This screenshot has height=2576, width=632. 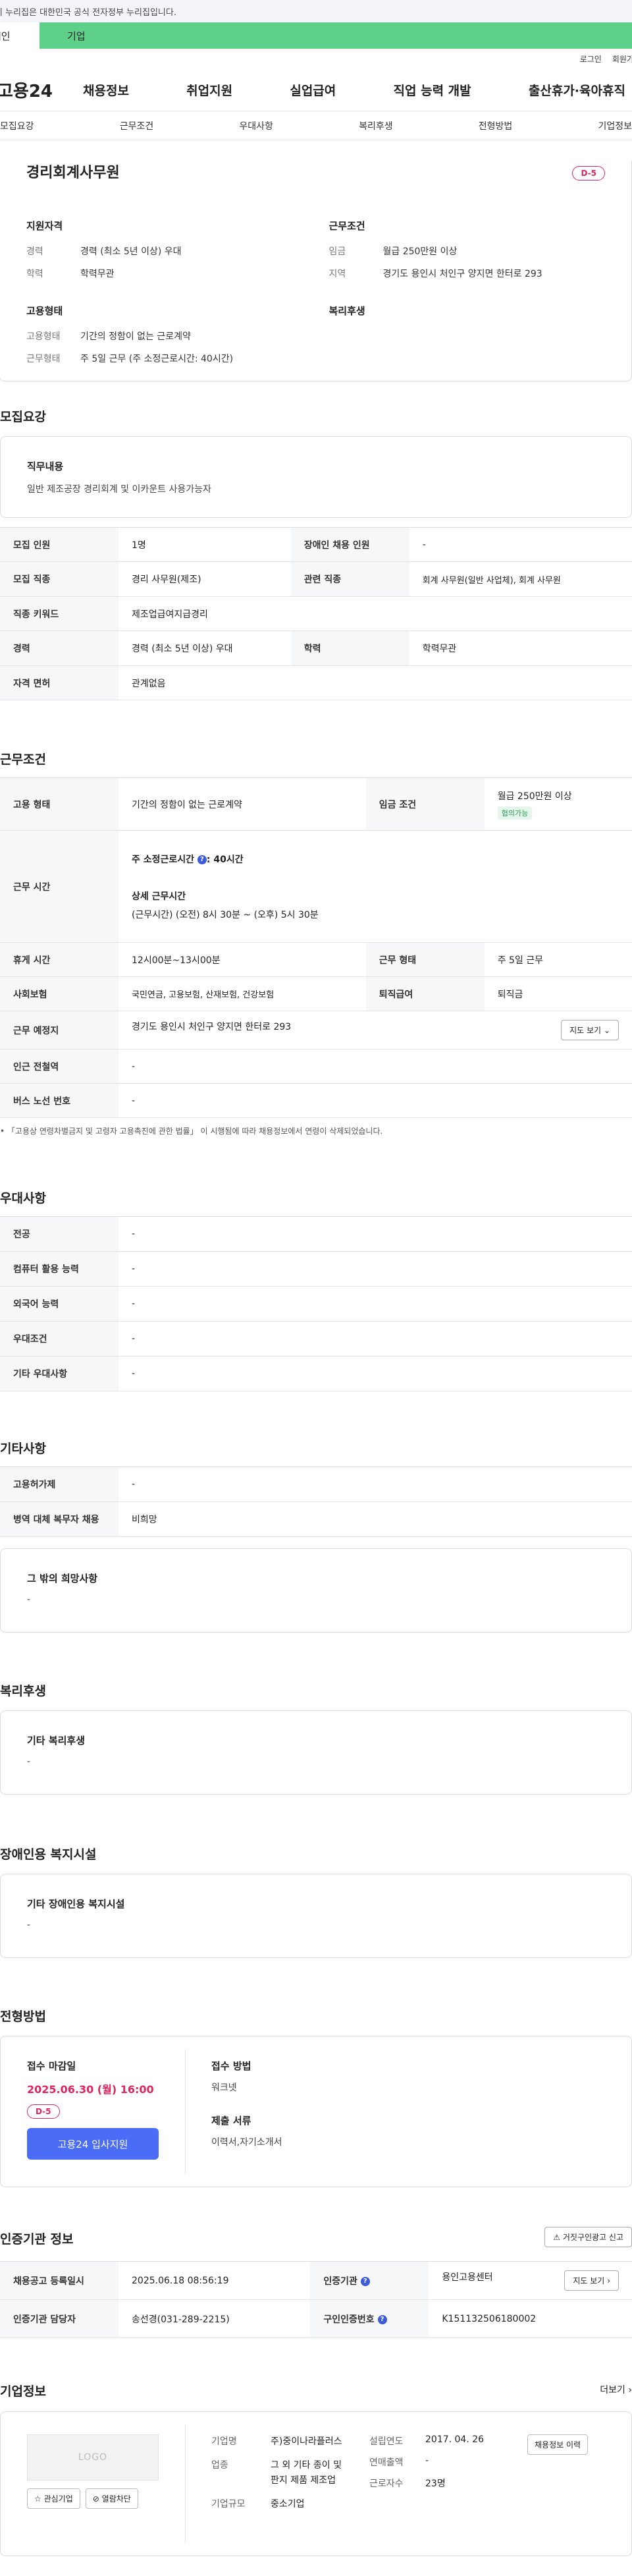 I want to click on login-link: 로그인, so click(x=591, y=59).